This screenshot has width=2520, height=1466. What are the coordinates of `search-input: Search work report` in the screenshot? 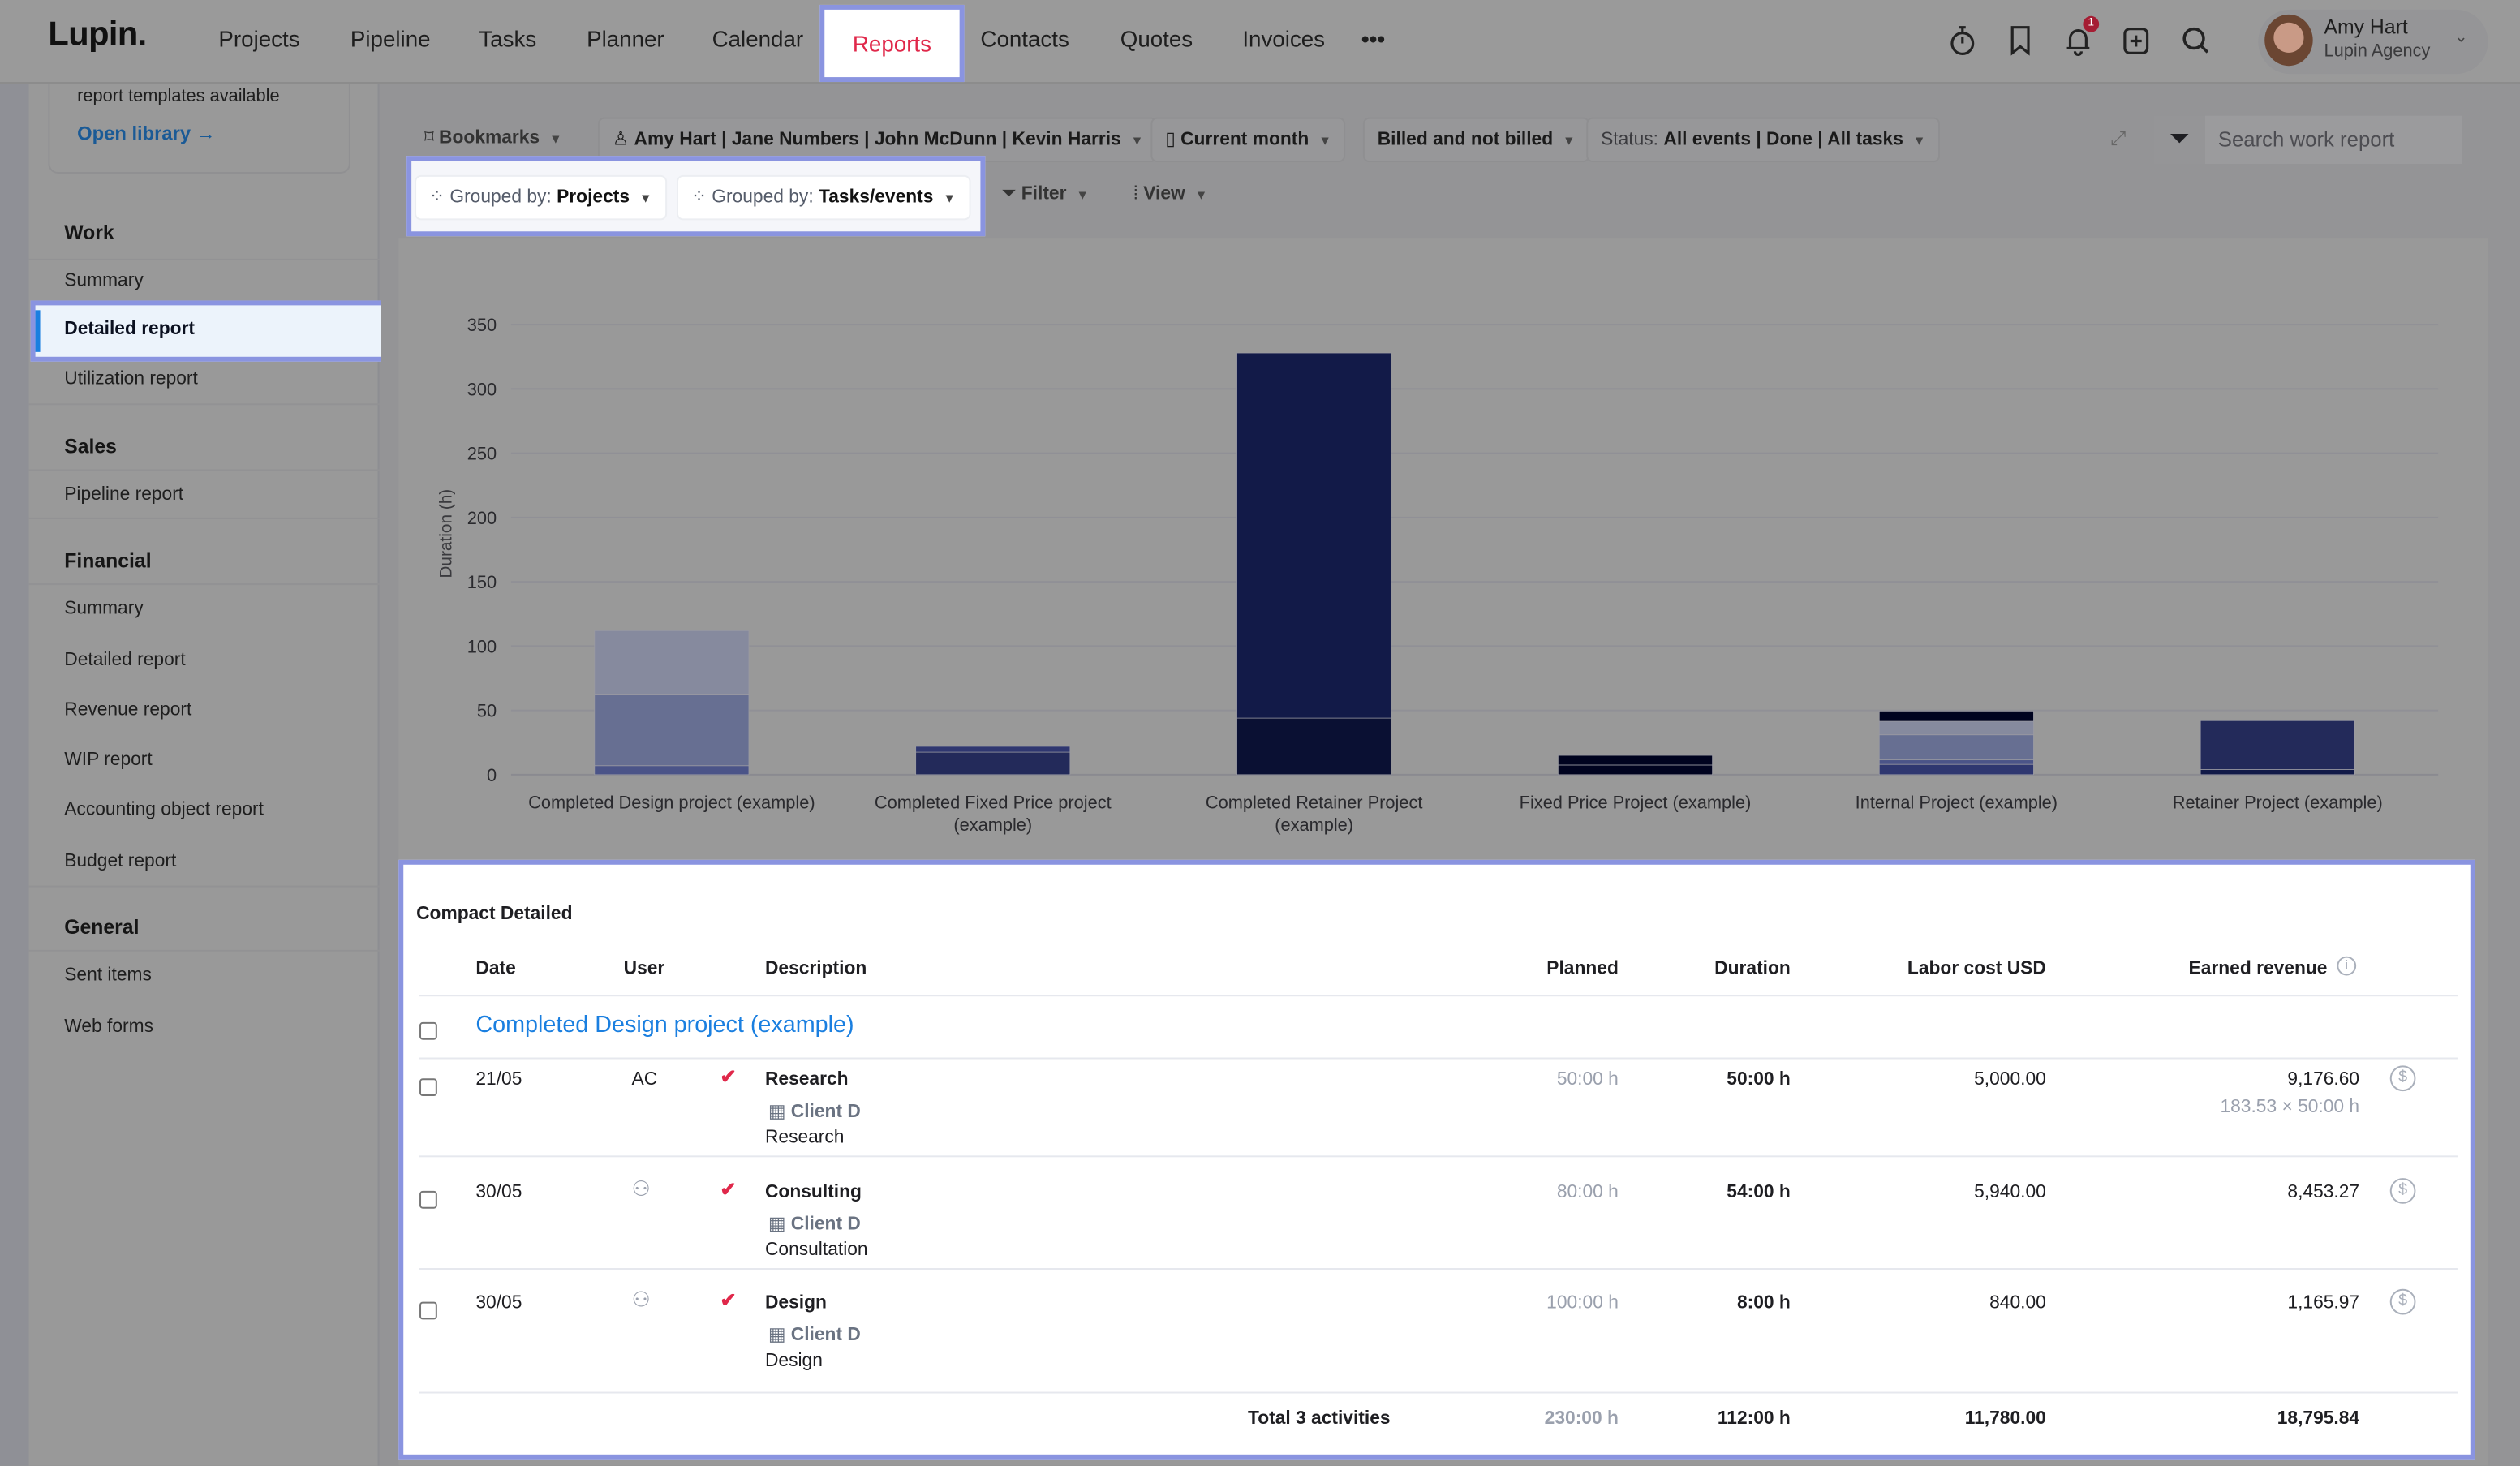 It's located at (2333, 140).